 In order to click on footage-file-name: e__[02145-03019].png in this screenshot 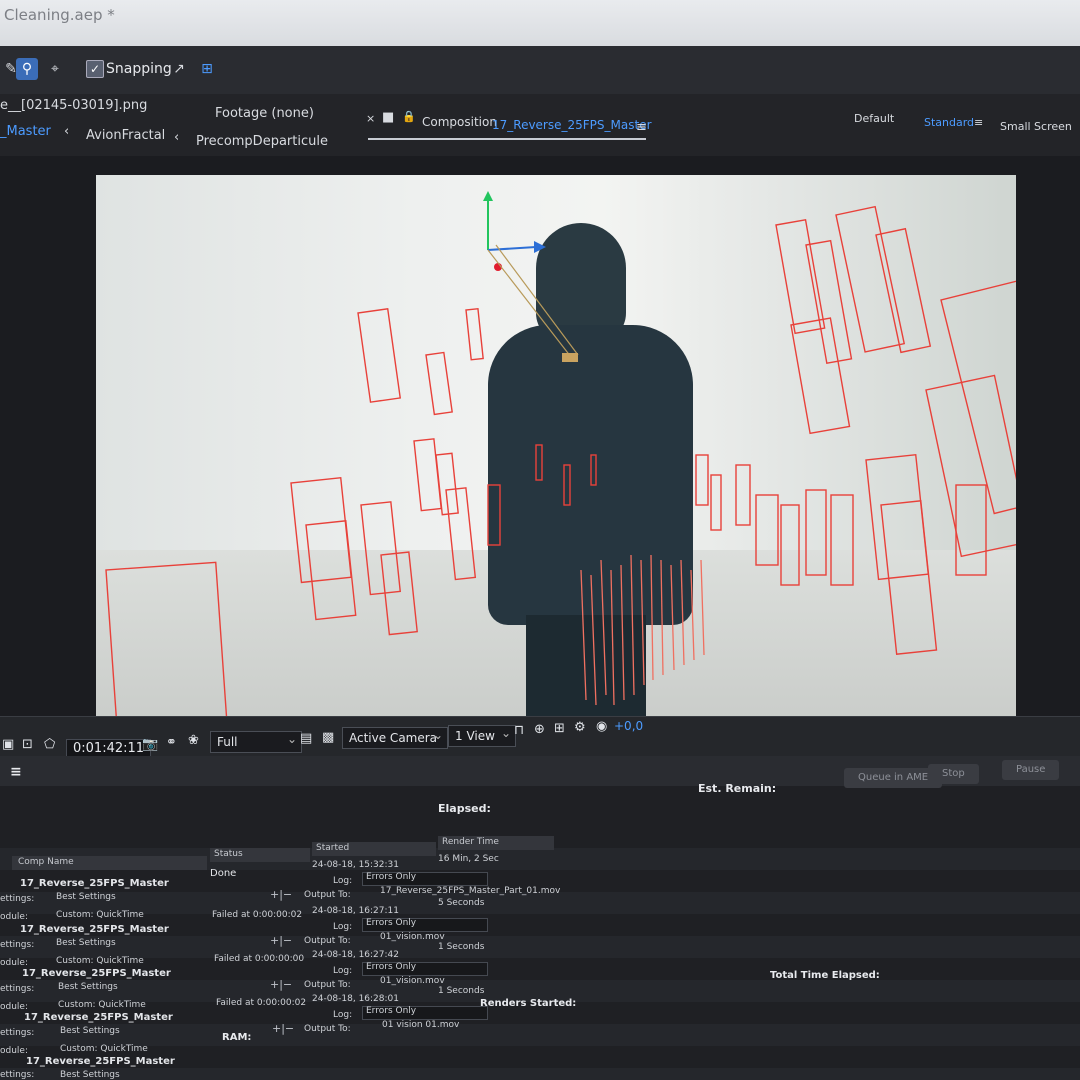, I will do `click(74, 105)`.